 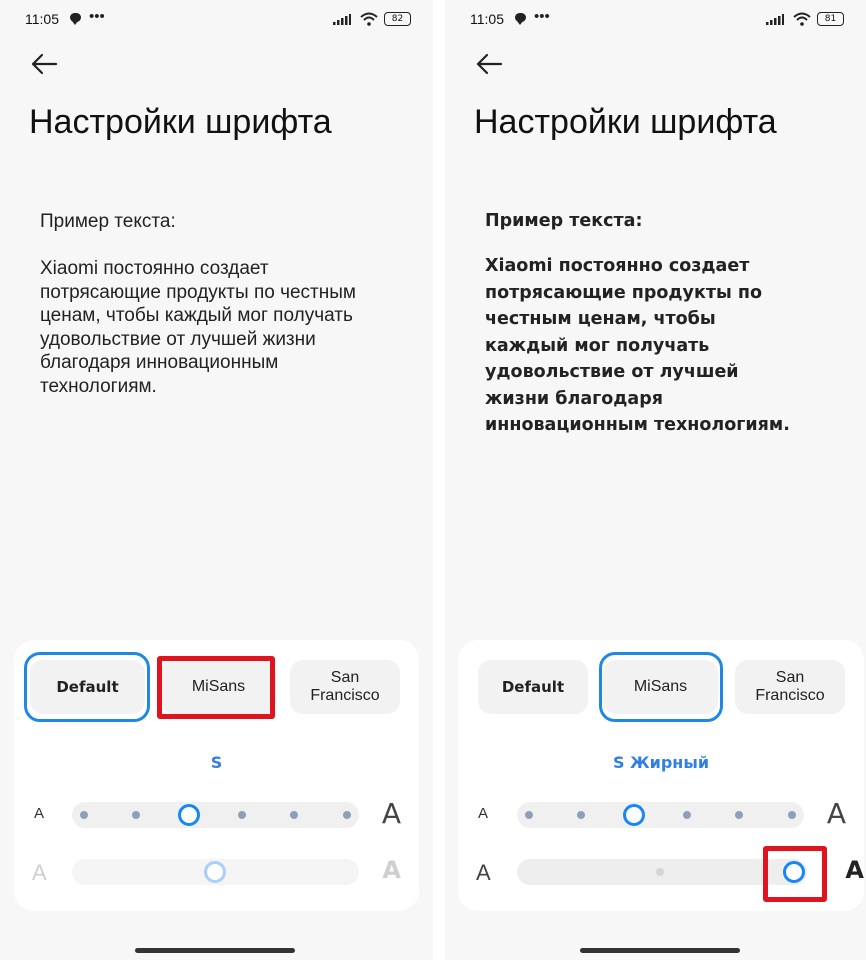 I want to click on battery-indicator: 81, so click(x=830, y=19).